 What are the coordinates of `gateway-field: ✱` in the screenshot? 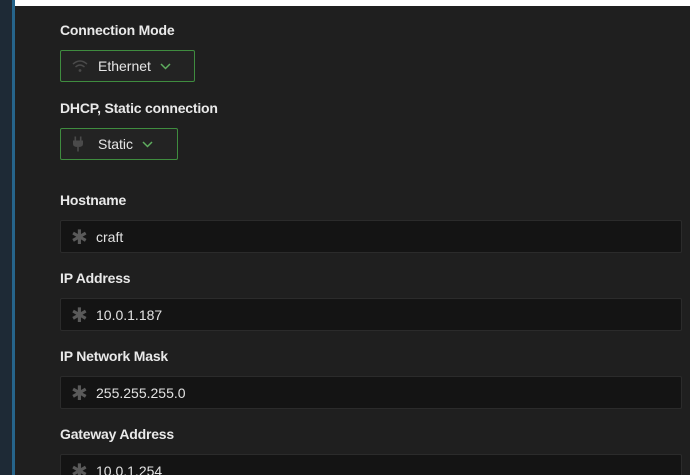 It's located at (371, 464).